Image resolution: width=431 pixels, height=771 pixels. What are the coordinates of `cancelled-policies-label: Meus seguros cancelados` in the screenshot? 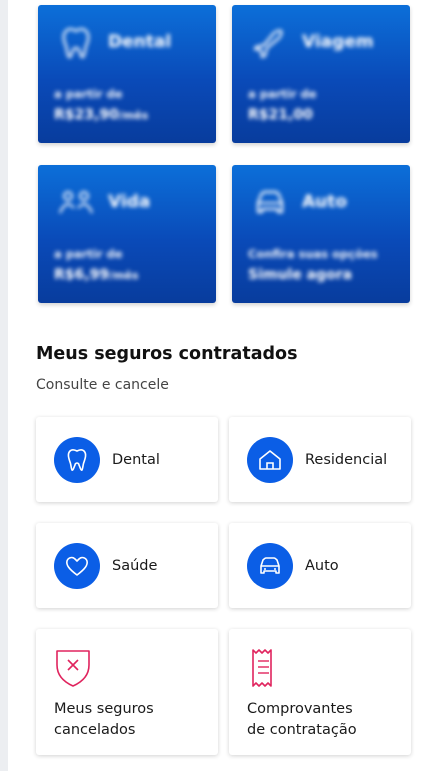 It's located at (104, 719).